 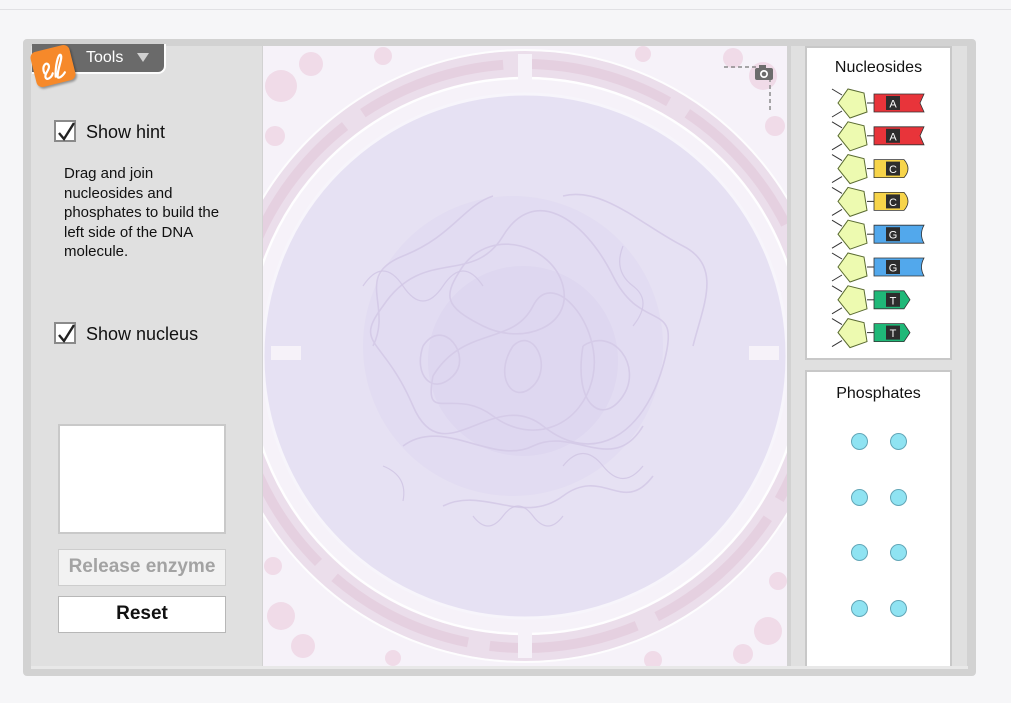 What do you see at coordinates (499, 667) in the screenshot?
I see `bottom-edge` at bounding box center [499, 667].